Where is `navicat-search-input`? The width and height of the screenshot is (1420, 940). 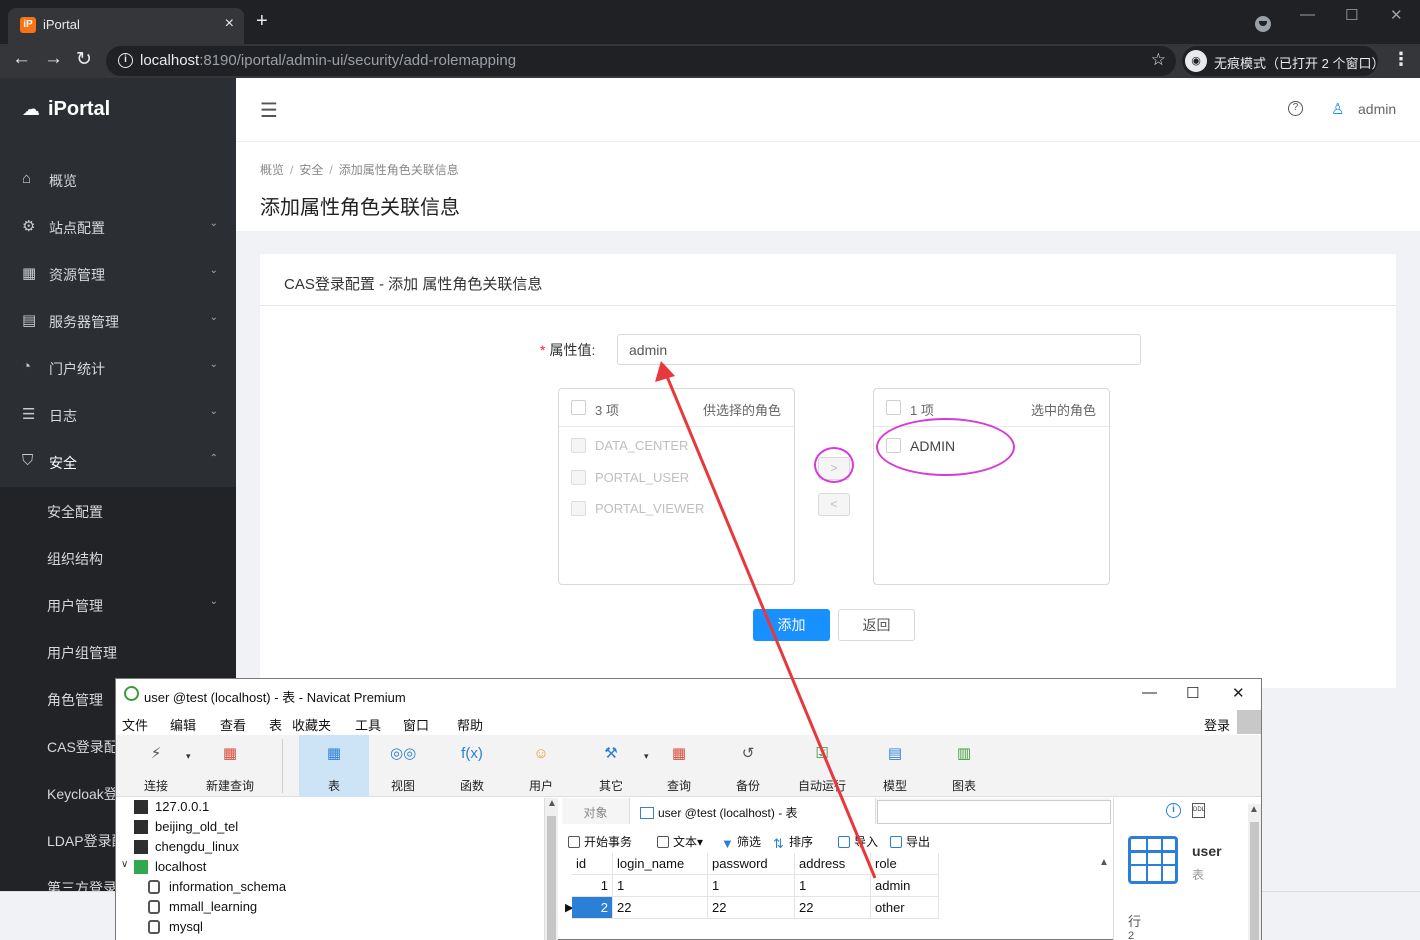
navicat-search-input is located at coordinates (994, 812).